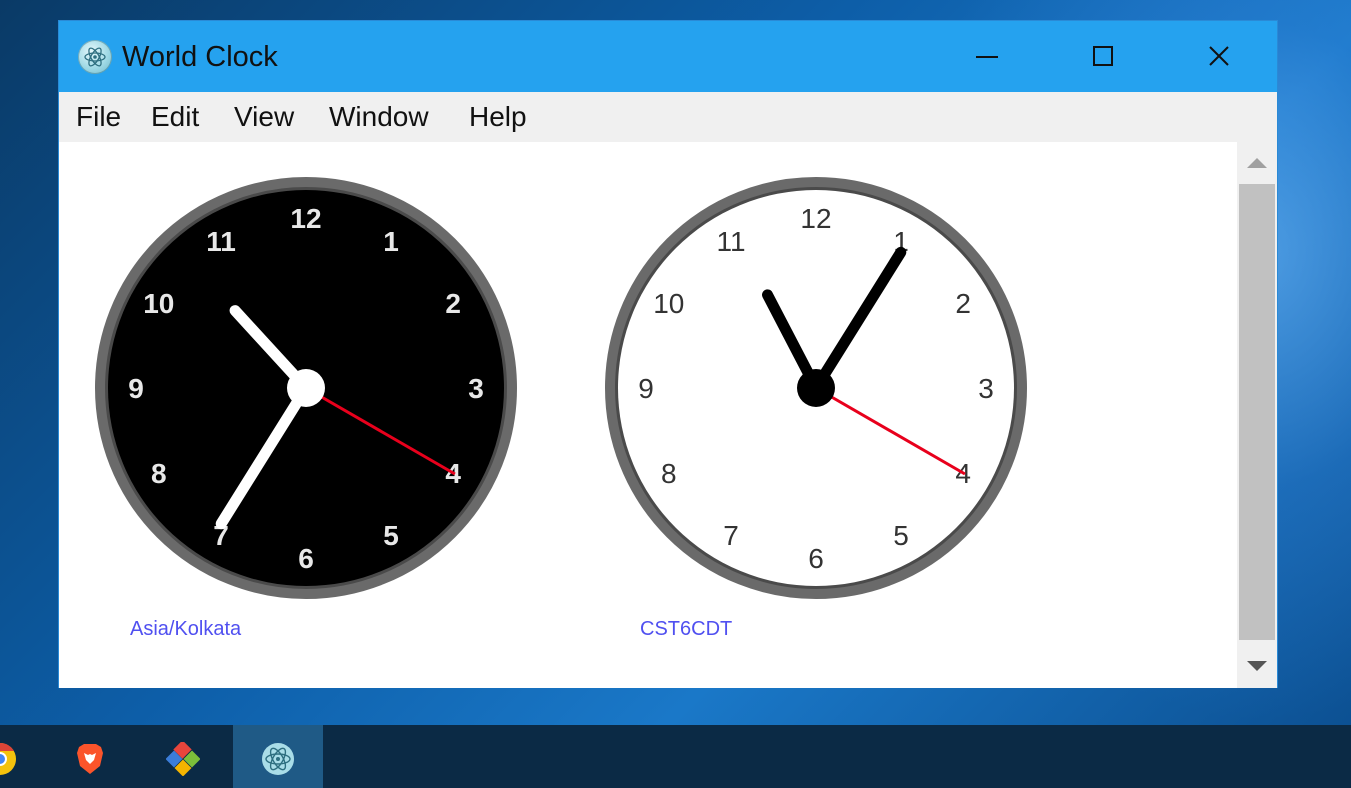  I want to click on maximize-button, so click(1103, 56).